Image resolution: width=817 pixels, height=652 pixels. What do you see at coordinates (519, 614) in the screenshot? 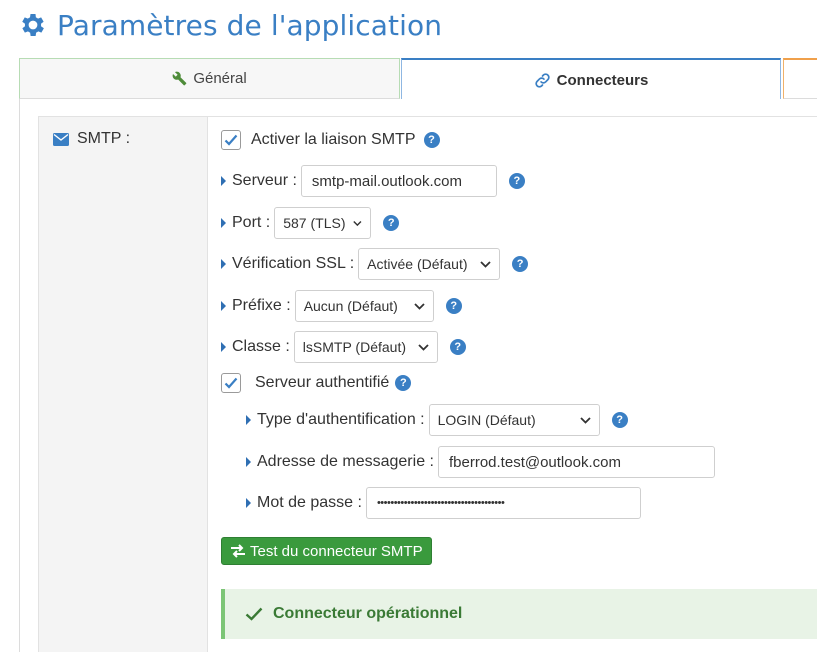
I see `status-alert: Connecteur opérationnel` at bounding box center [519, 614].